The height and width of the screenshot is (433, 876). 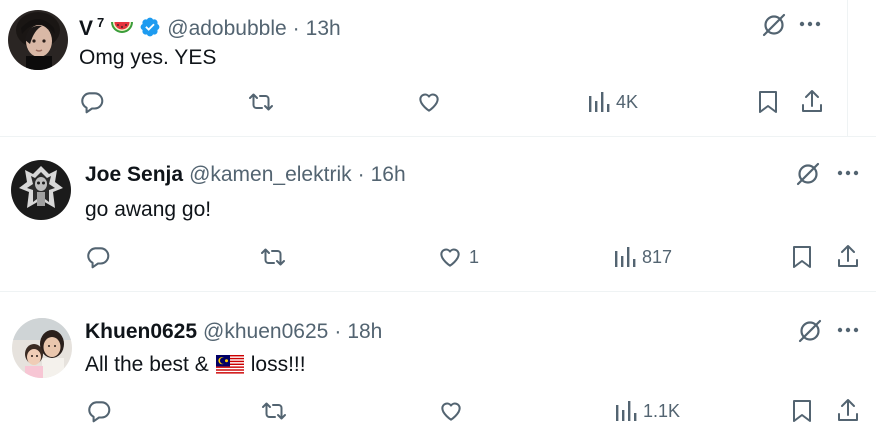 What do you see at coordinates (150, 27) in the screenshot?
I see `verified-icon` at bounding box center [150, 27].